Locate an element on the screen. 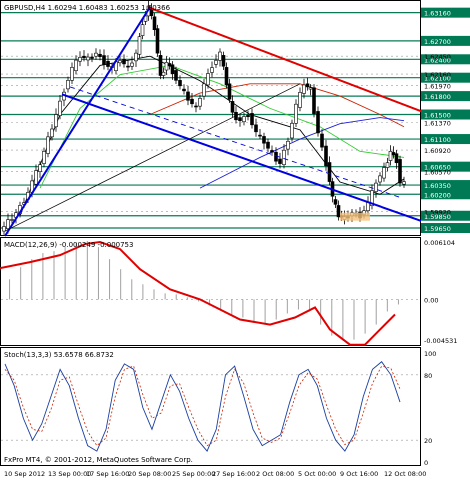 This screenshot has height=484, width=470. time-label-1: 13 Sep 00:00 is located at coordinates (69, 474).